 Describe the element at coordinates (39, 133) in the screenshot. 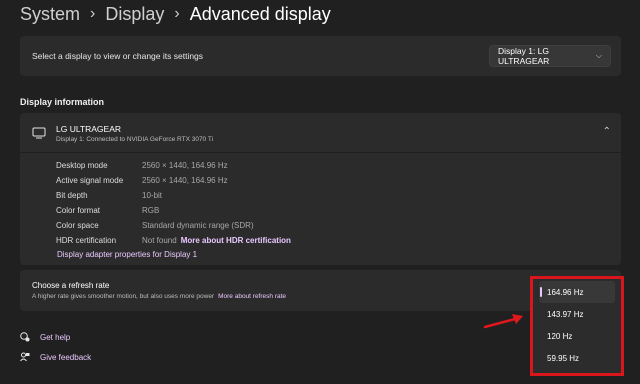

I see `monitor-icon` at that location.